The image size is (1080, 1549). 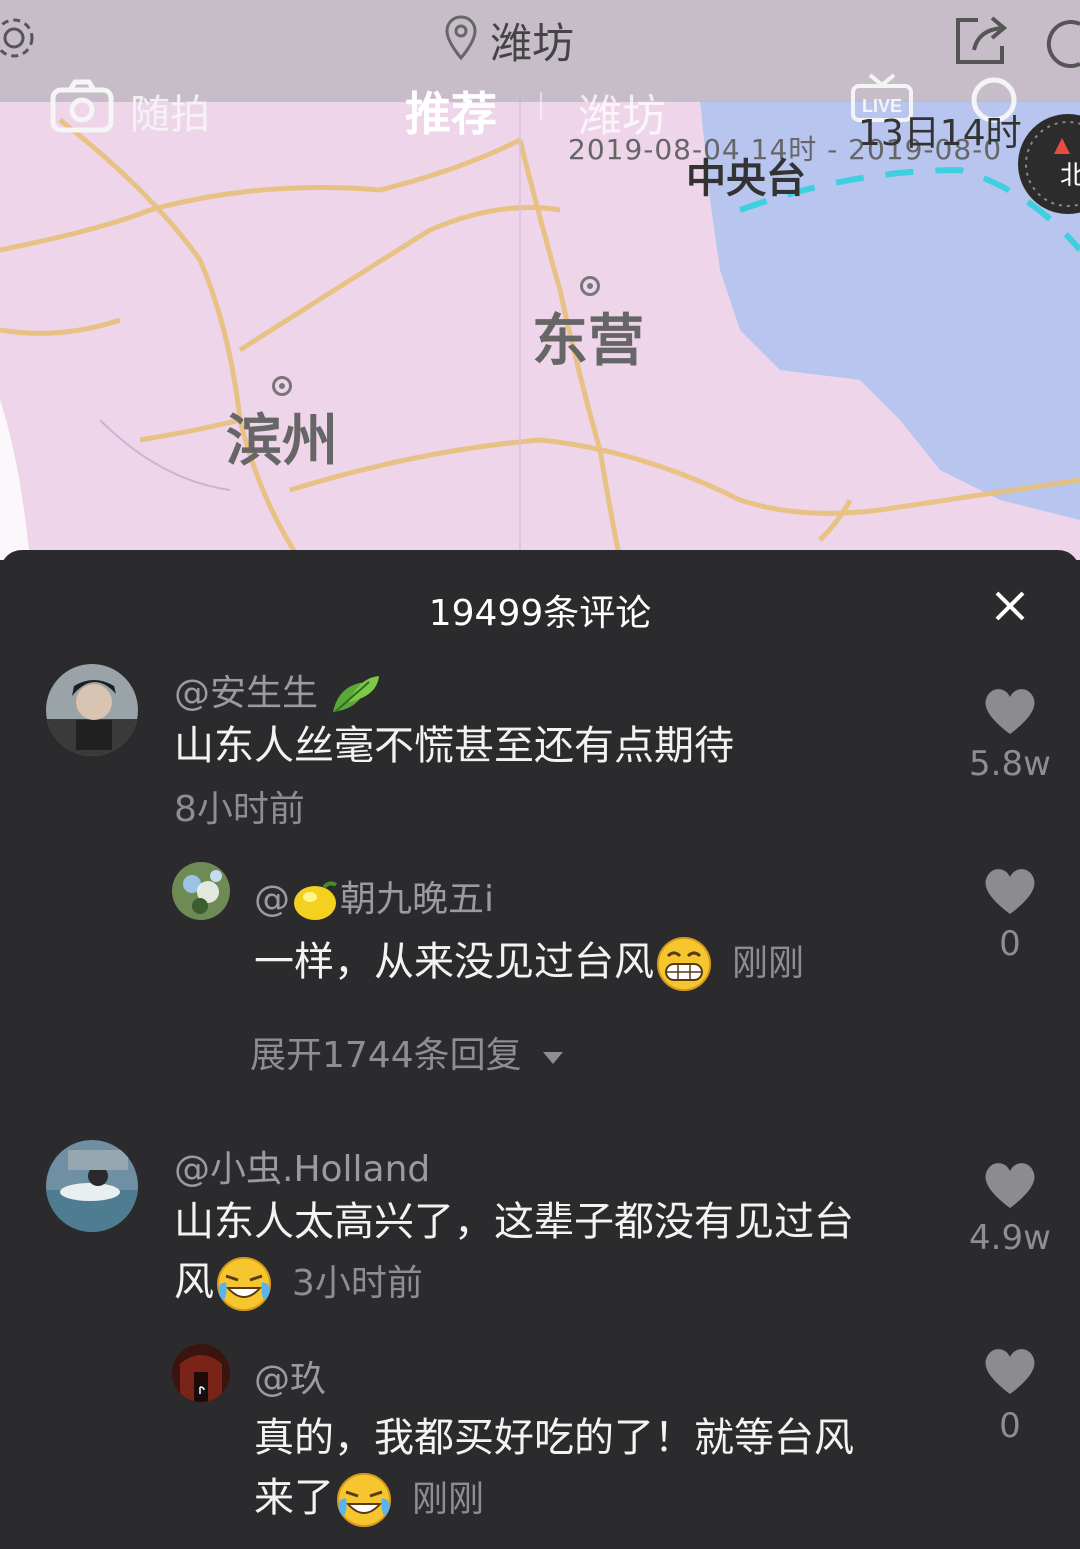 I want to click on comment-text: 一样，从来没见过台风 刚刚, so click(x=529, y=963).